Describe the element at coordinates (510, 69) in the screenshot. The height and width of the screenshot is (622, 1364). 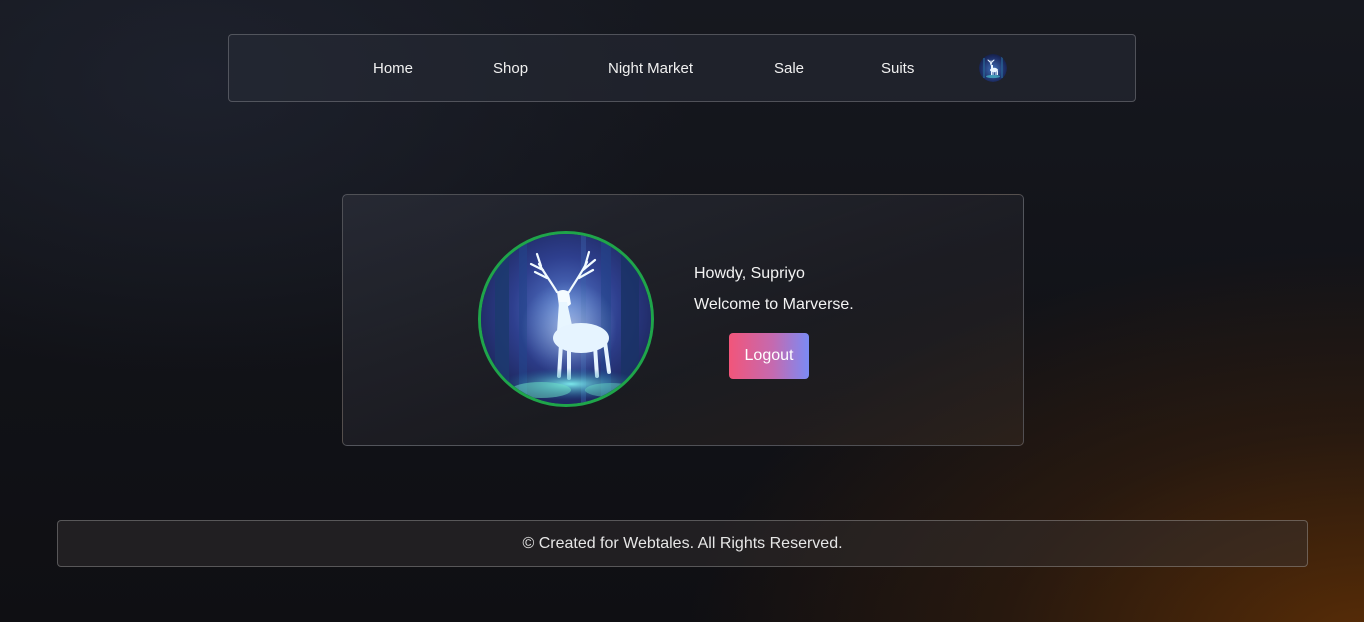
I see `nav-shop-link: Shop` at that location.